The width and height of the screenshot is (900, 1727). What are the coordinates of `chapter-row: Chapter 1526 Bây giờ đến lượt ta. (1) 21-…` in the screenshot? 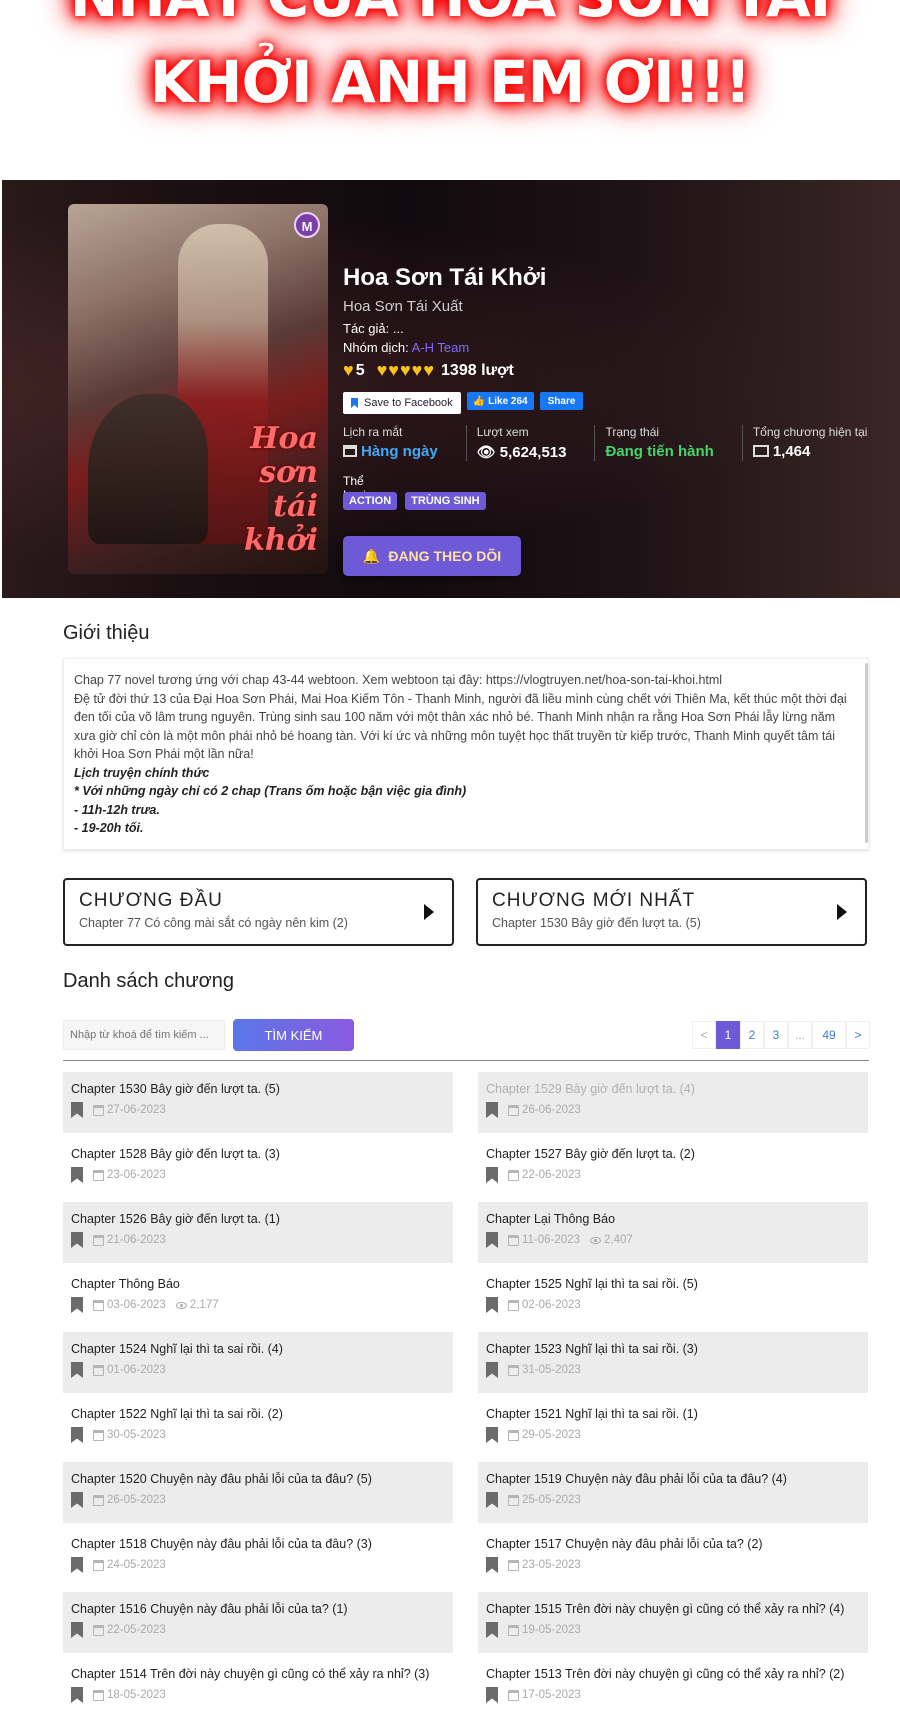 It's located at (258, 1232).